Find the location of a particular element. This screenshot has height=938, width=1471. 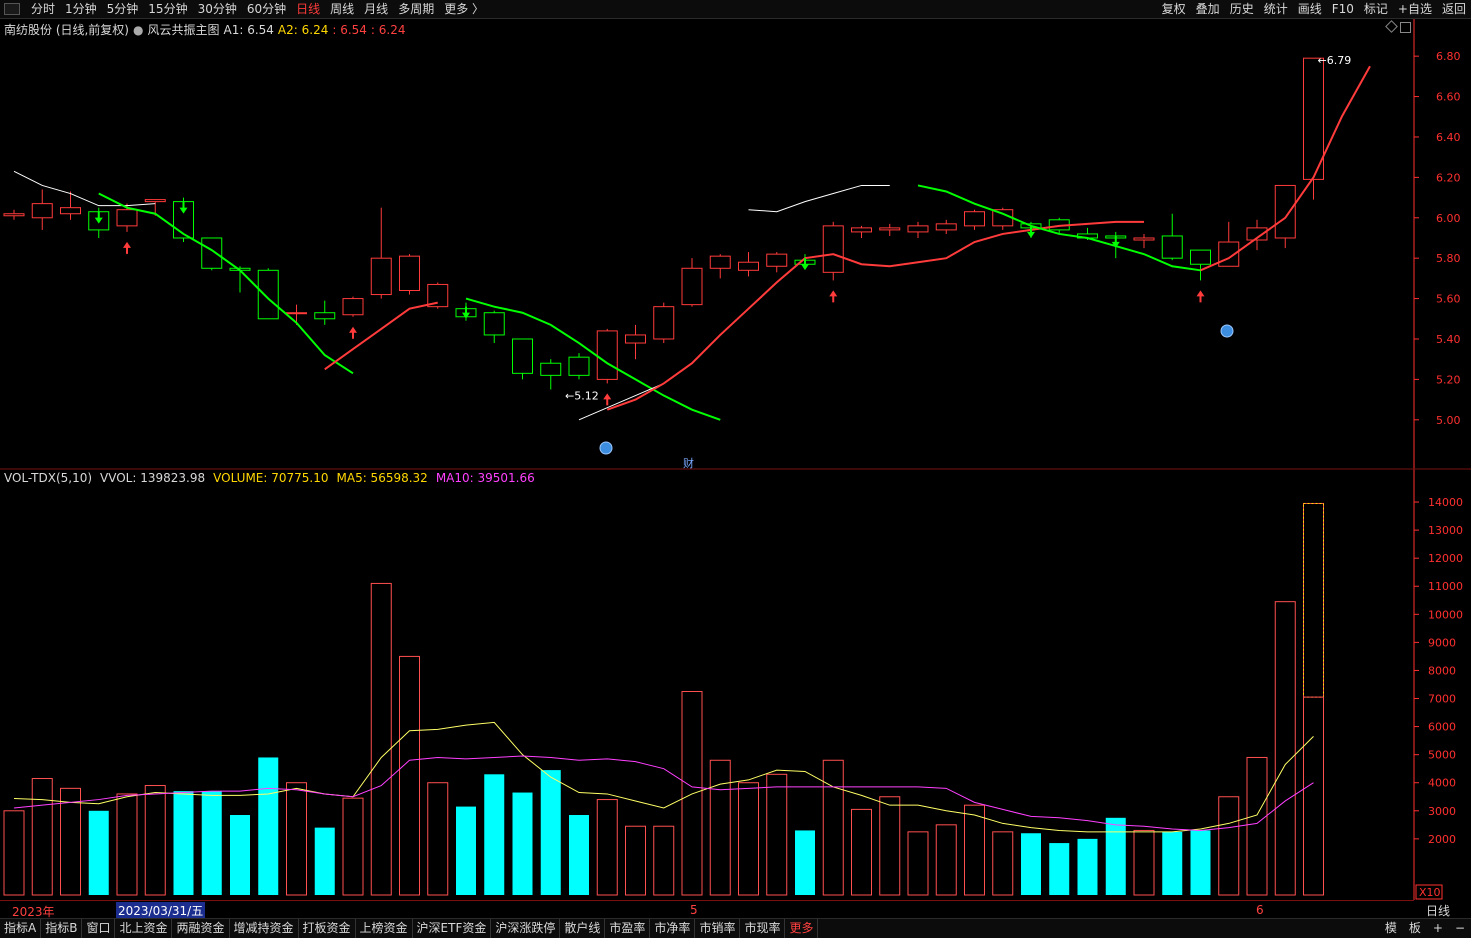

price-tick-label: 5.60 is located at coordinates (1448, 299).